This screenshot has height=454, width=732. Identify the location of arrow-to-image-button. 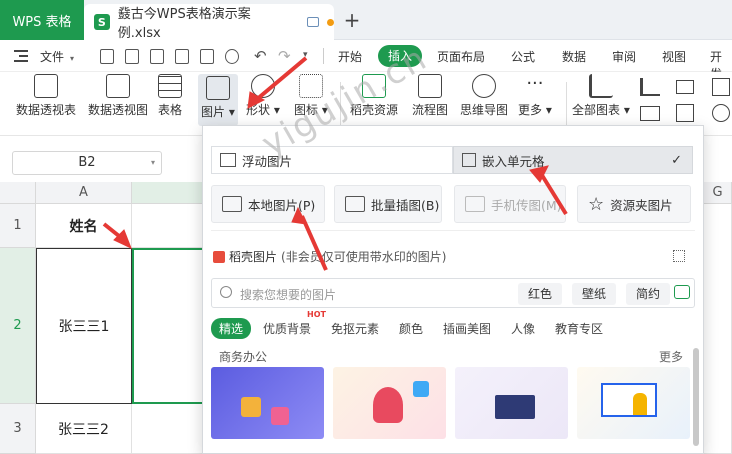
(281, 79).